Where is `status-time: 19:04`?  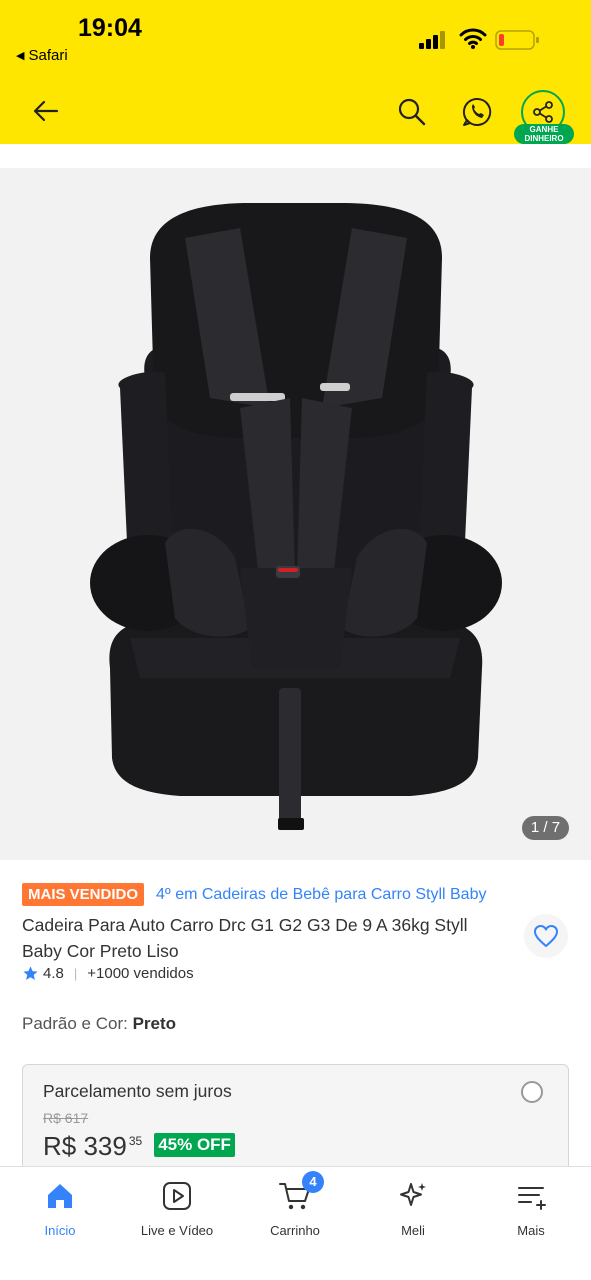
status-time: 19:04 is located at coordinates (110, 28).